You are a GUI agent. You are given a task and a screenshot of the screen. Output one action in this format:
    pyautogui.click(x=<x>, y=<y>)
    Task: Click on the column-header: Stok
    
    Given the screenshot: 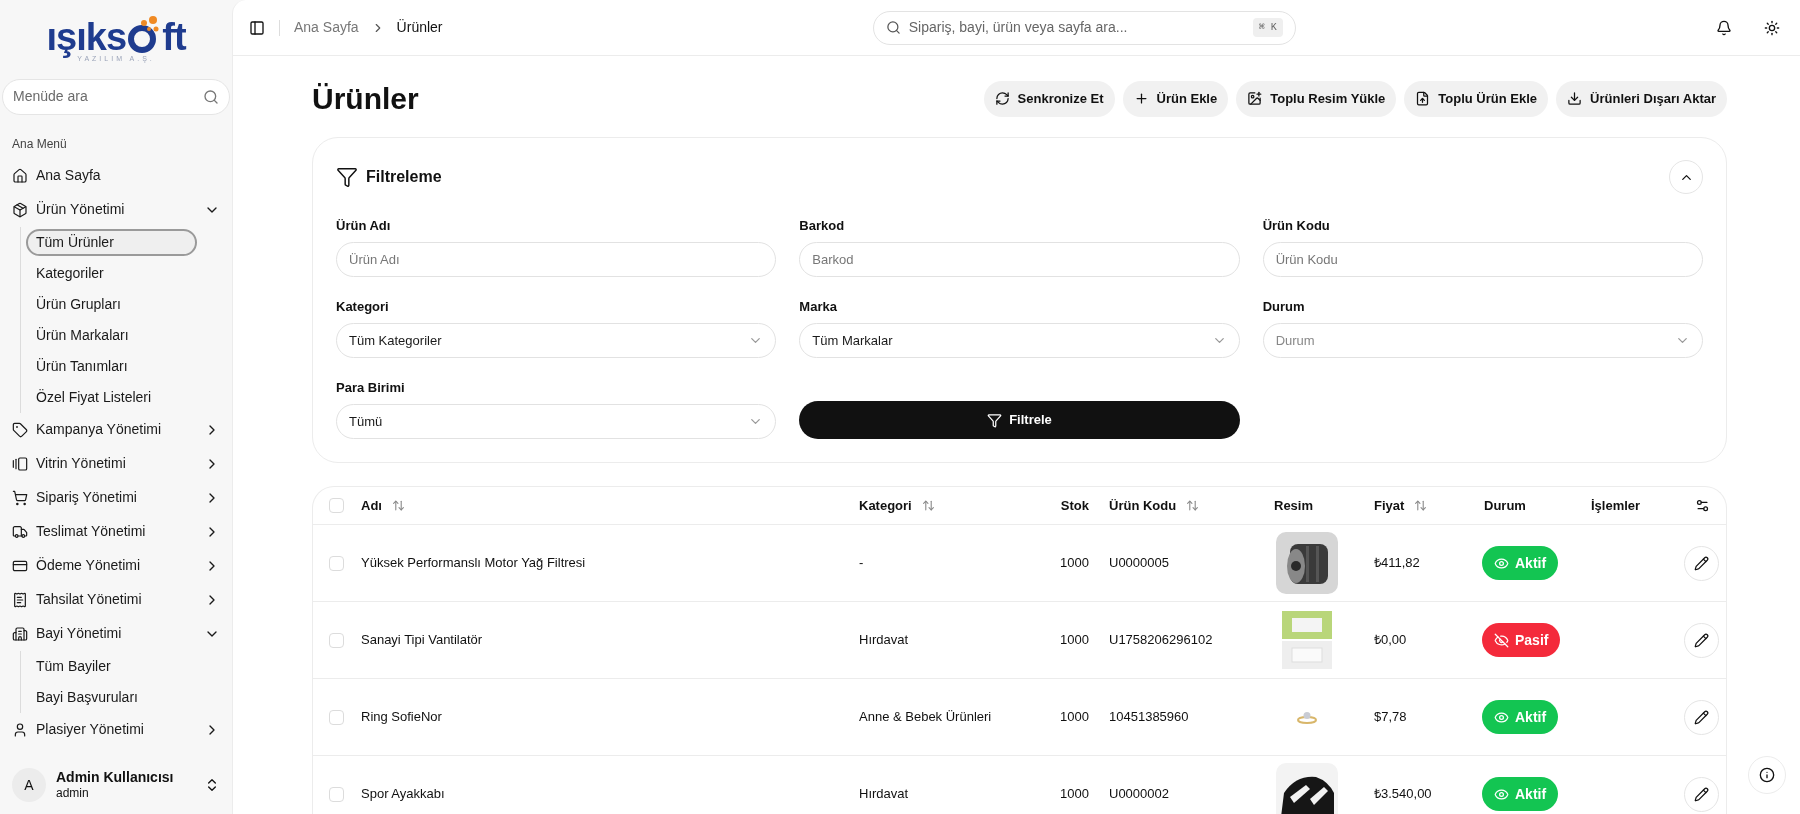 What is the action you would take?
    pyautogui.click(x=1074, y=505)
    